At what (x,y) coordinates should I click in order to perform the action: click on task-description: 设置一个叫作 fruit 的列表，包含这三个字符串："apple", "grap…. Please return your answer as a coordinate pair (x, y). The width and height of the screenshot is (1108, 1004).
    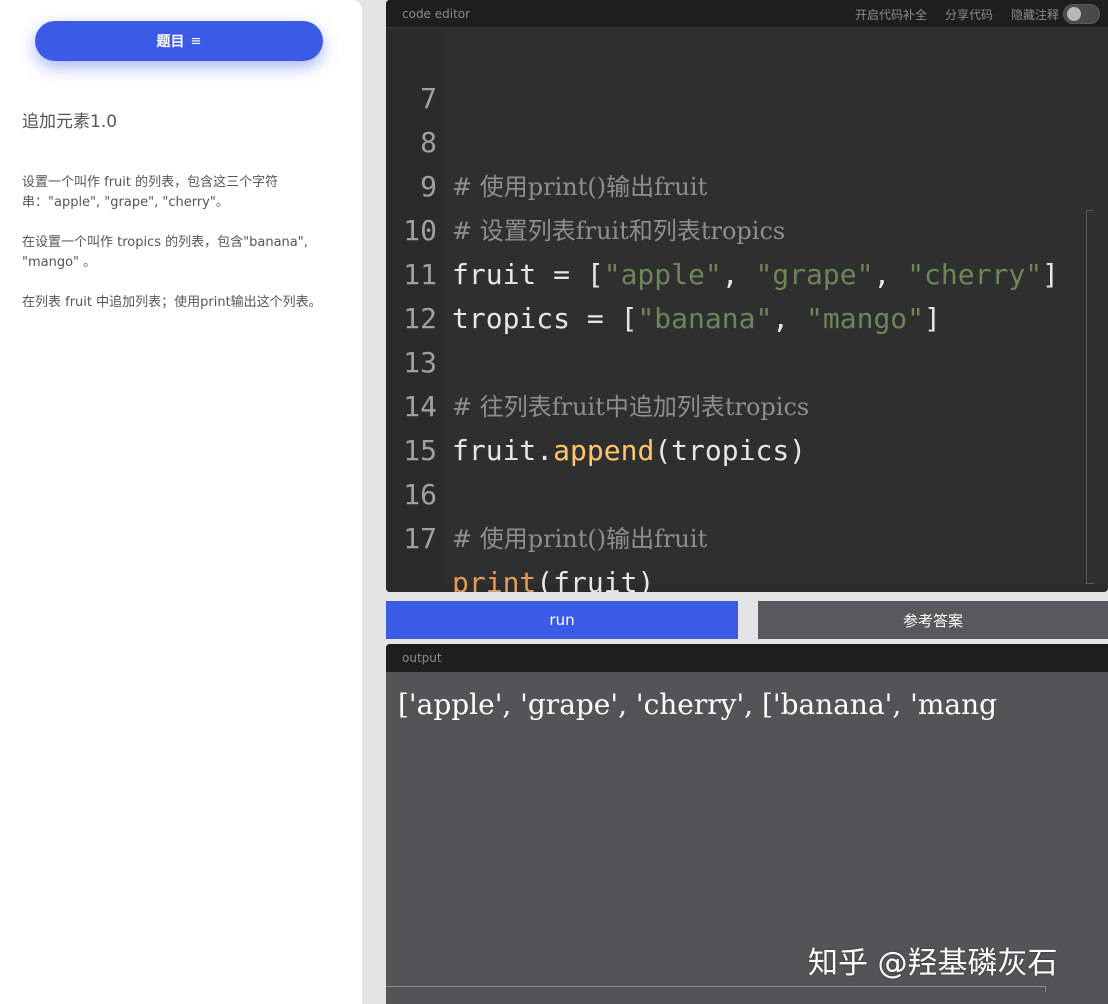
    Looking at the image, I should click on (172, 253).